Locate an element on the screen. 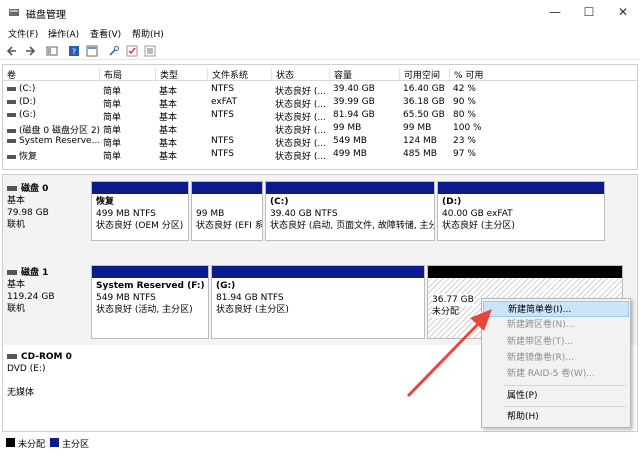 The image size is (640, 471). cell-free-space: 485 MB is located at coordinates (420, 154).